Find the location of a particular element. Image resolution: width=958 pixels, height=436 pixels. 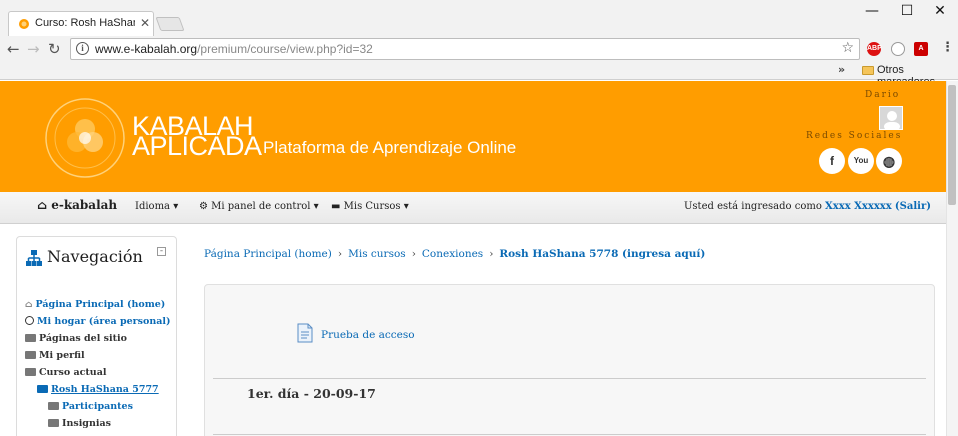

circle-icon is located at coordinates (29, 320).